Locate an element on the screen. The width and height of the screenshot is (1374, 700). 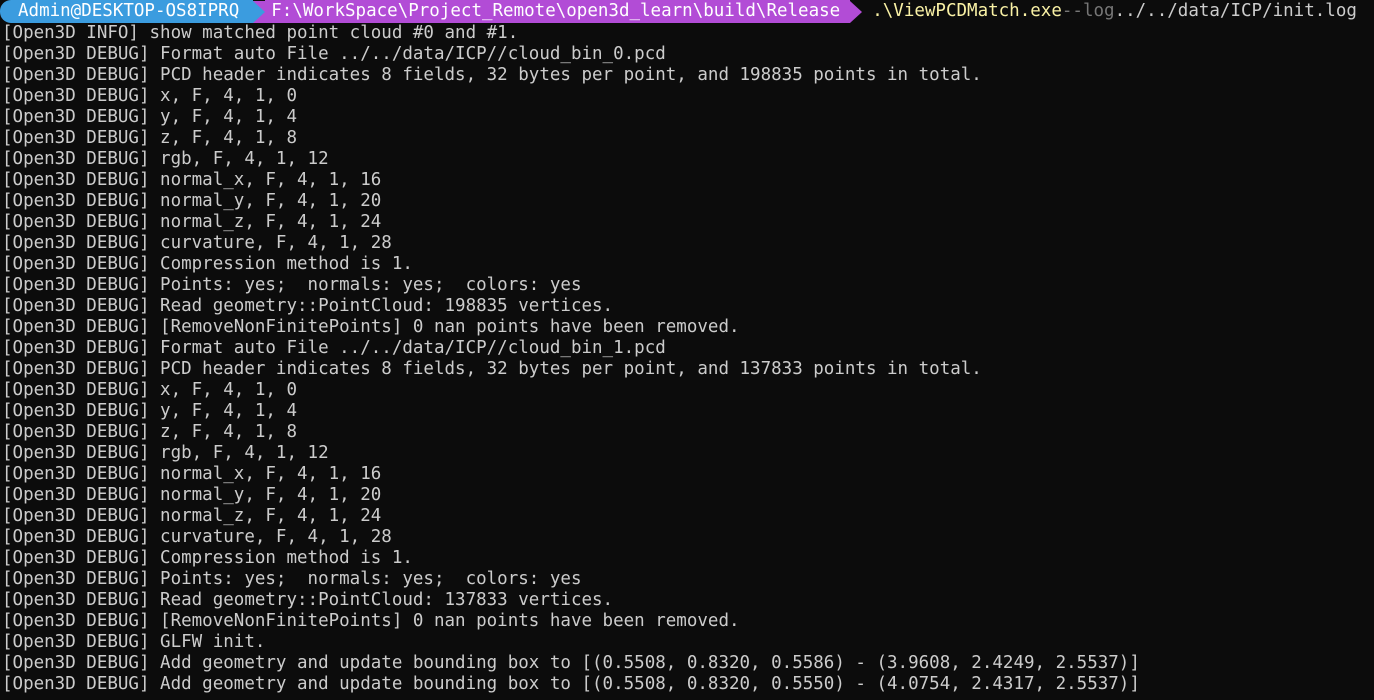
prompt-end-arrow-icon is located at coordinates (856, 11).